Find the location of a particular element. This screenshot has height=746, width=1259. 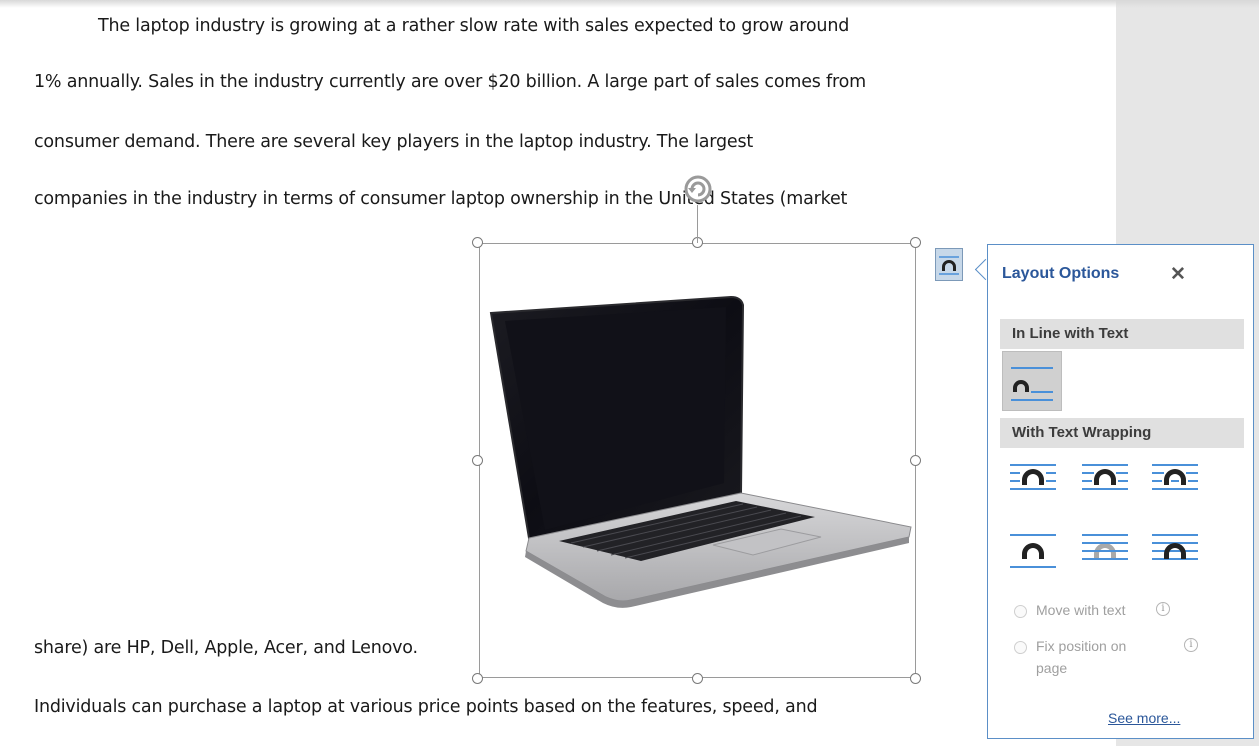

wrap-square-icon is located at coordinates (1033, 477).